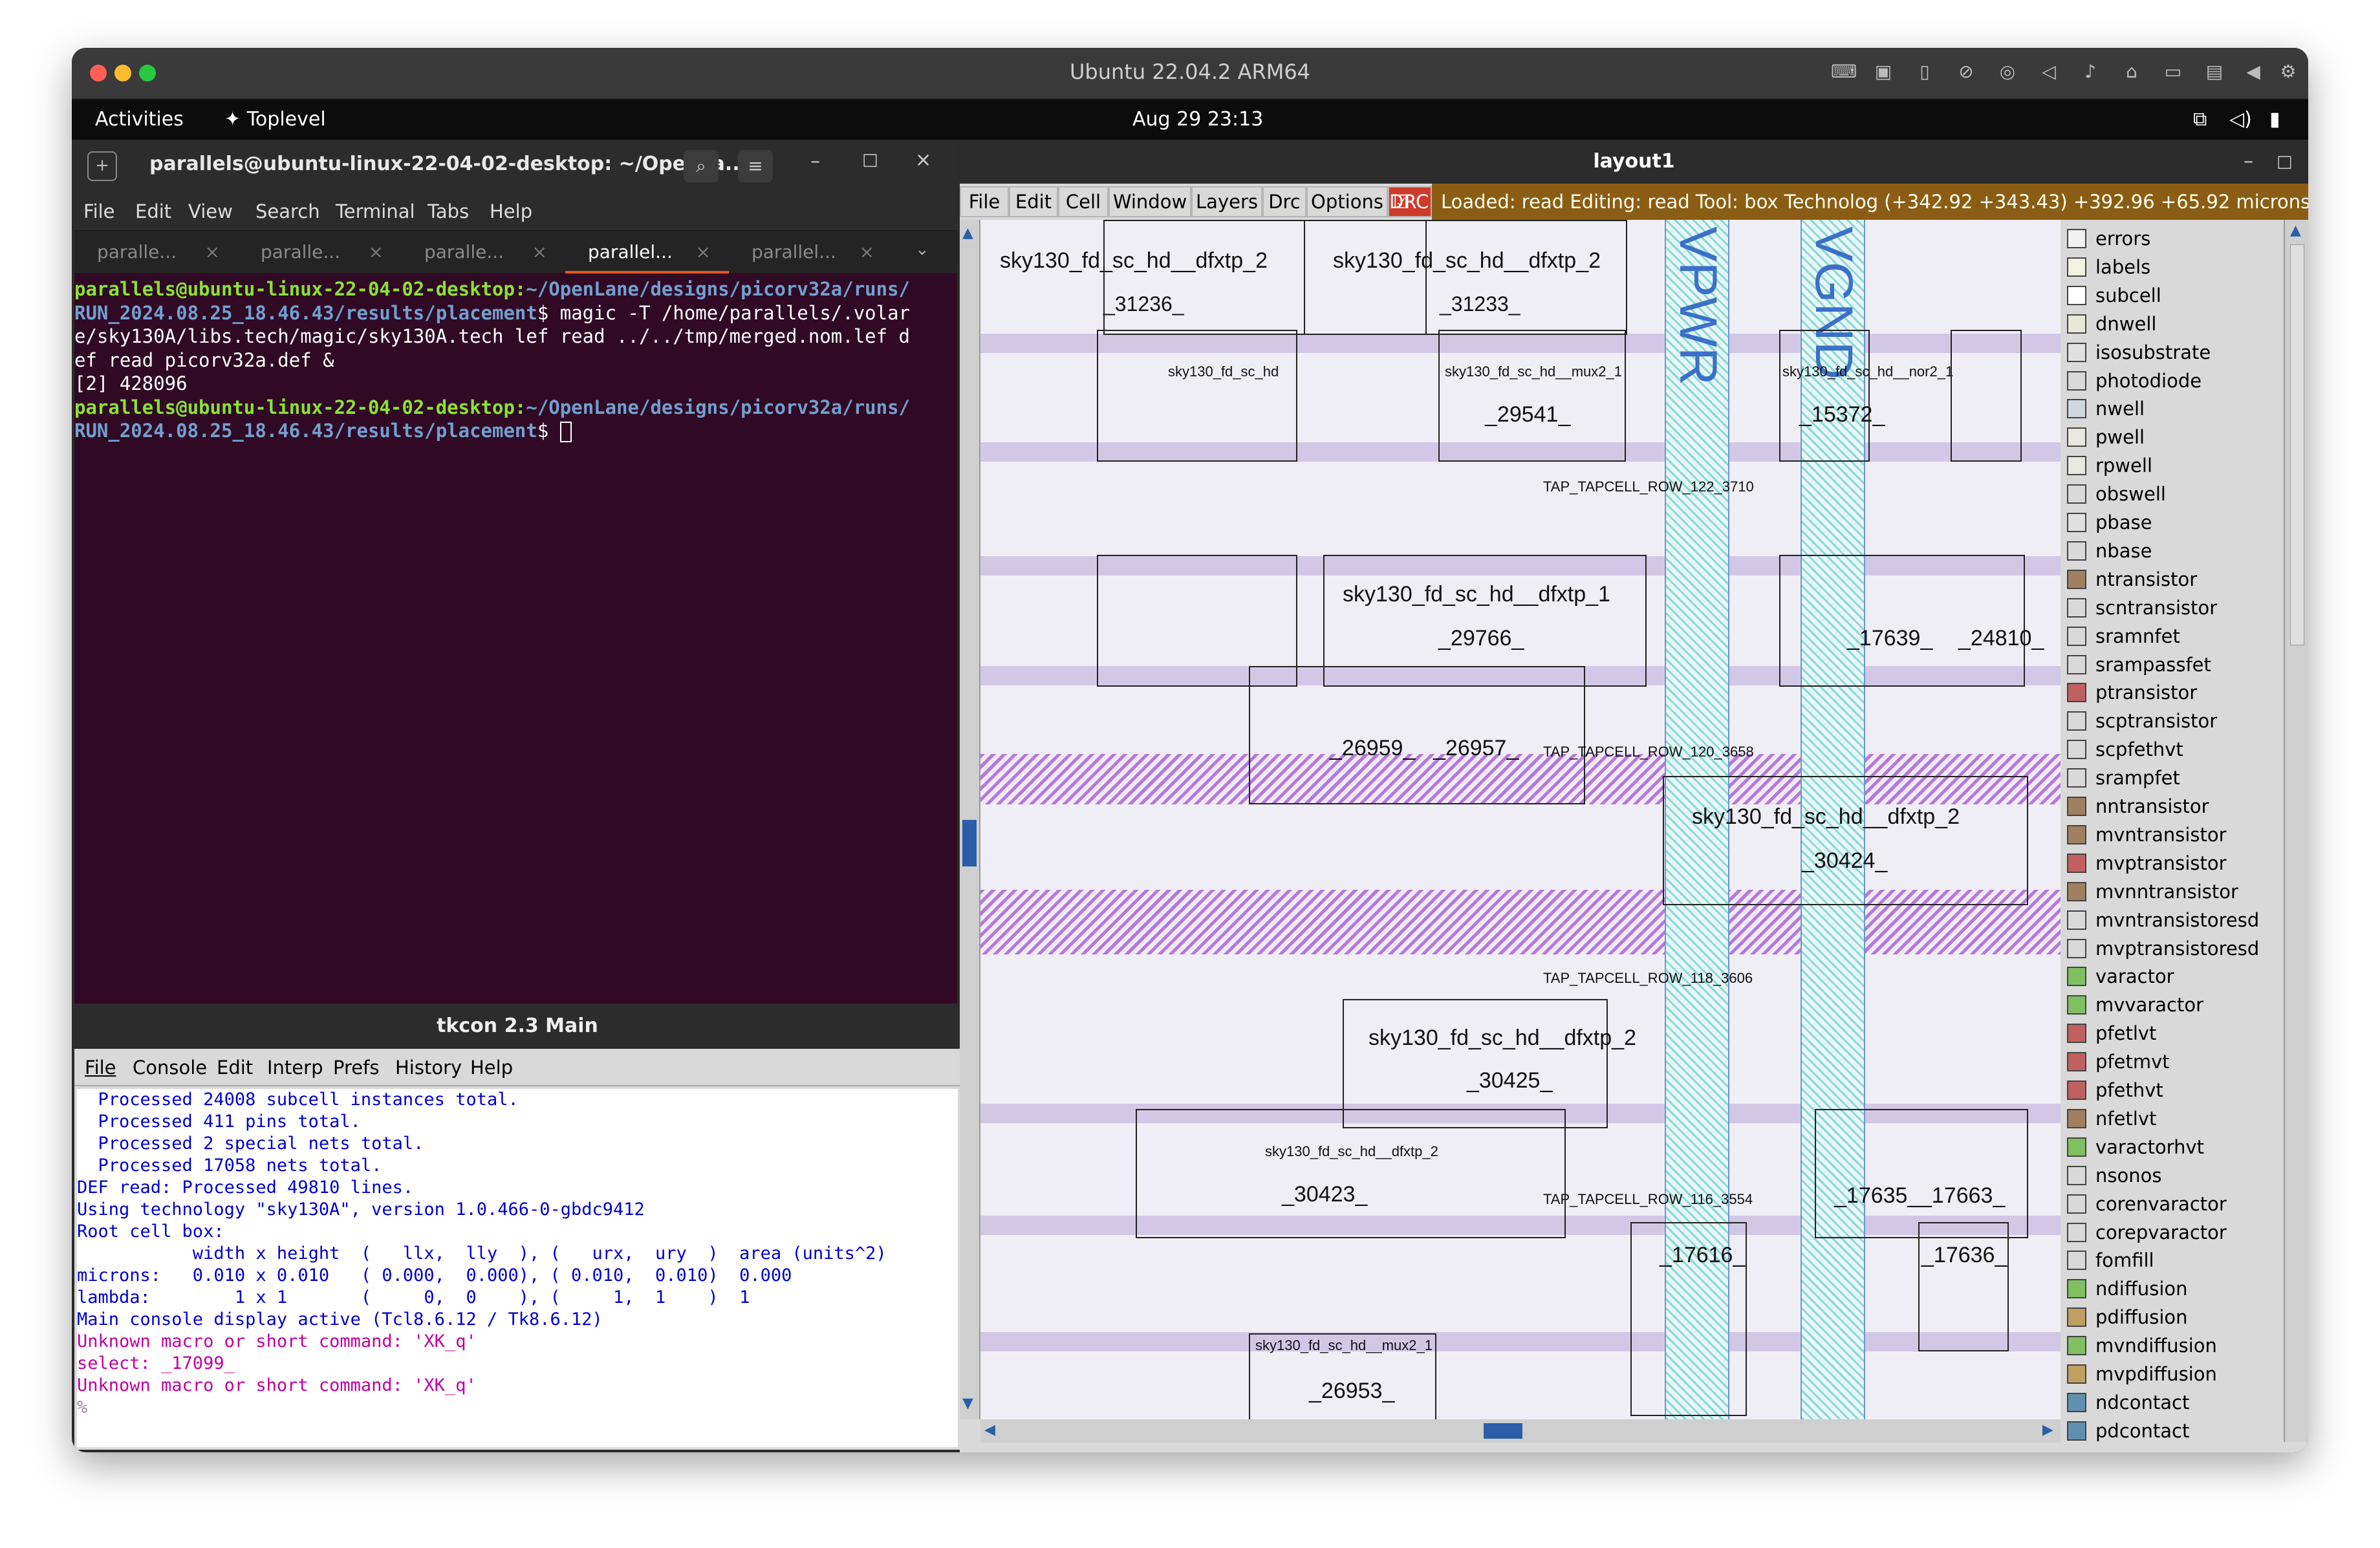  I want to click on layer-item-sramnfet: sramnfet, so click(2173, 636).